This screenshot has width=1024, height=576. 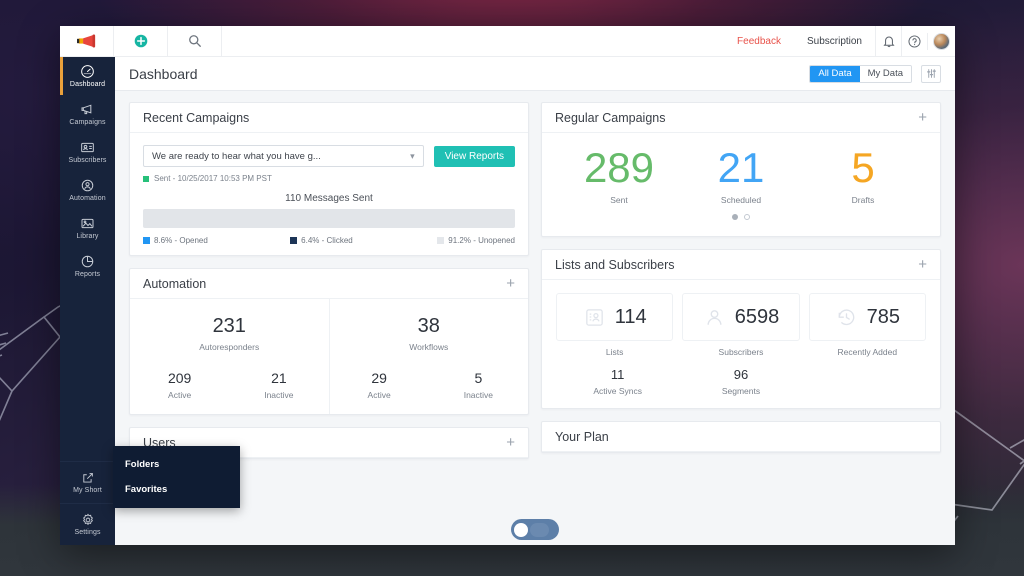 What do you see at coordinates (363, 240) in the screenshot?
I see `legend-item: 6.4% - Clicked` at bounding box center [363, 240].